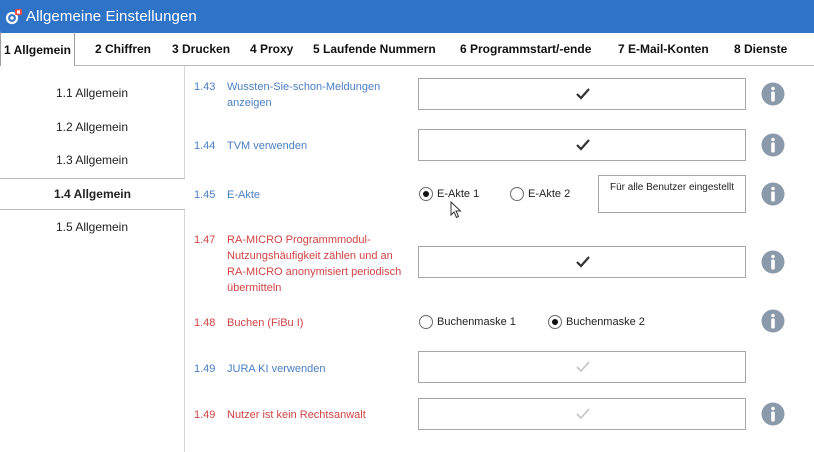 This screenshot has height=452, width=814. Describe the element at coordinates (92, 93) in the screenshot. I see `sidebar-item-1-1: 1.1 Allgemein` at that location.